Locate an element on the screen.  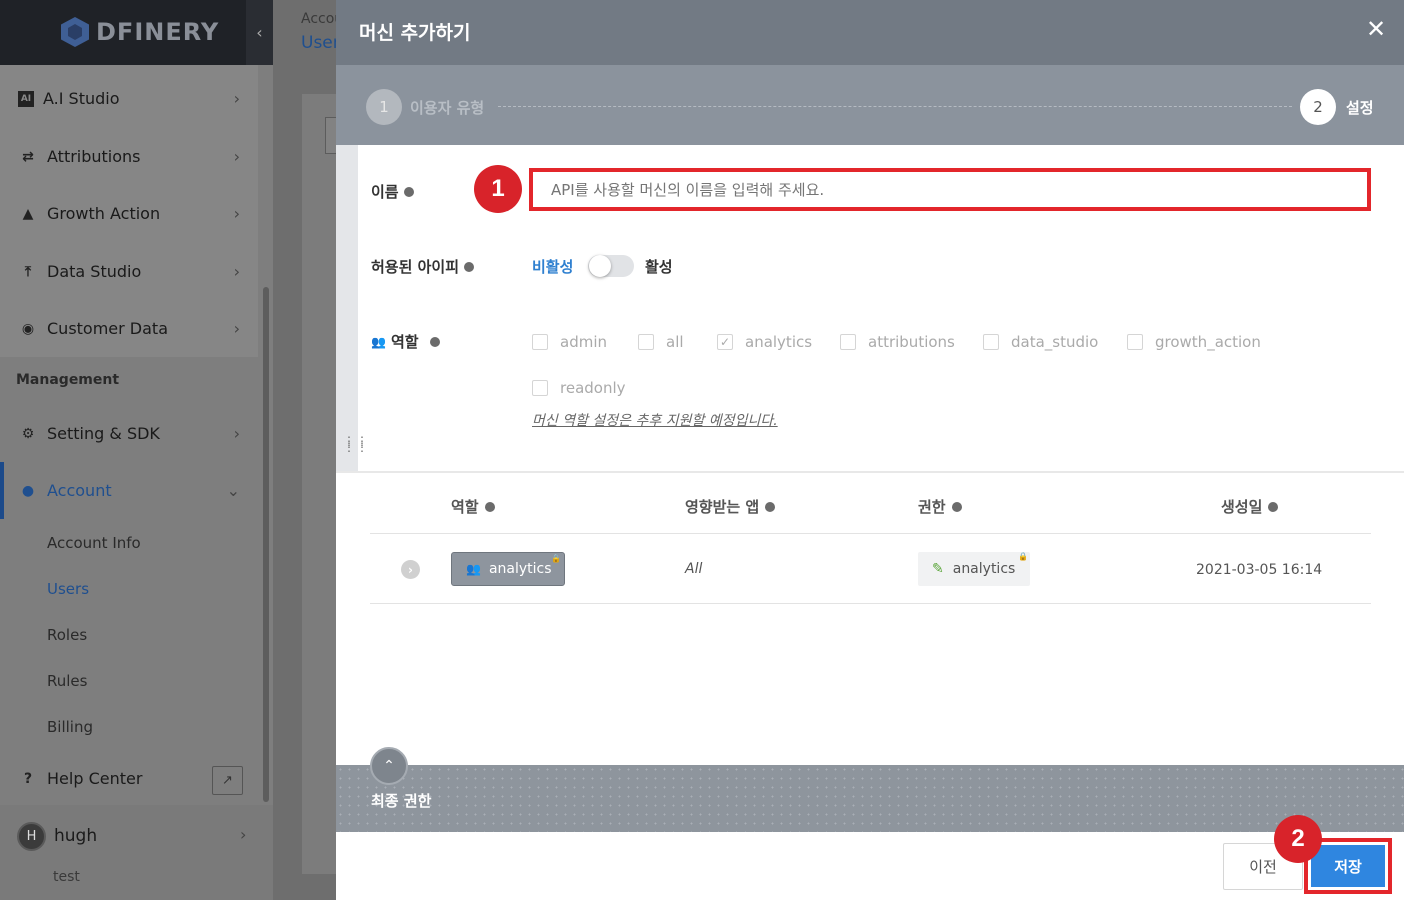
sidebar-subitem-account-info: Account Info is located at coordinates (94, 543).